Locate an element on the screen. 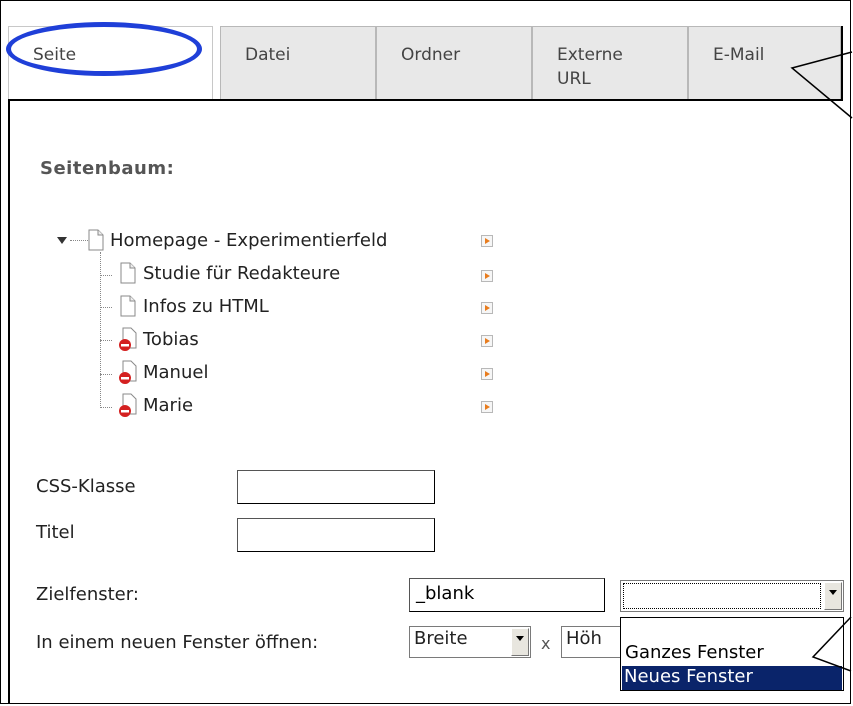  tree-item-label: Manuel is located at coordinates (176, 372).